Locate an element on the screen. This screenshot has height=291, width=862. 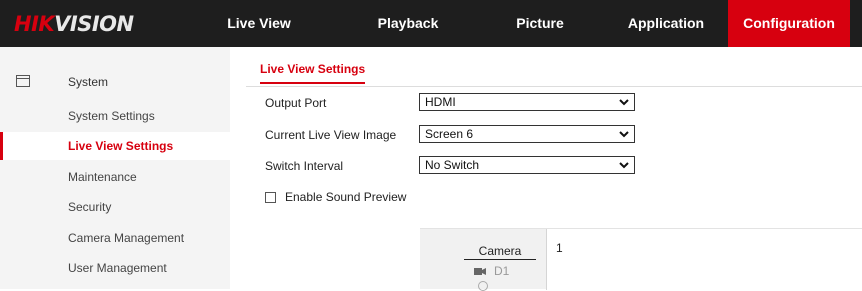
logo-hik: HIK is located at coordinates (34, 24).